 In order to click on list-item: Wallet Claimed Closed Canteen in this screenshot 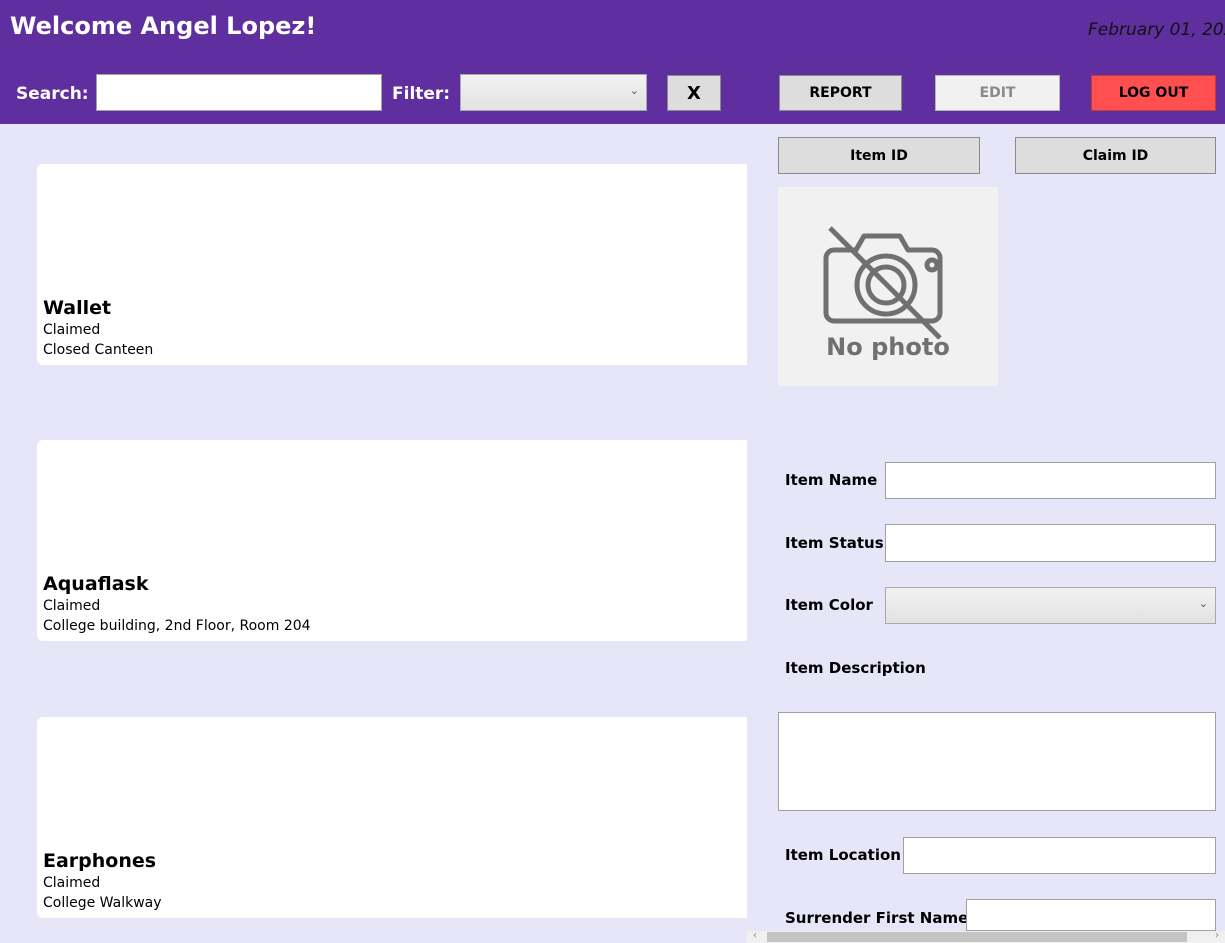, I will do `click(392, 264)`.